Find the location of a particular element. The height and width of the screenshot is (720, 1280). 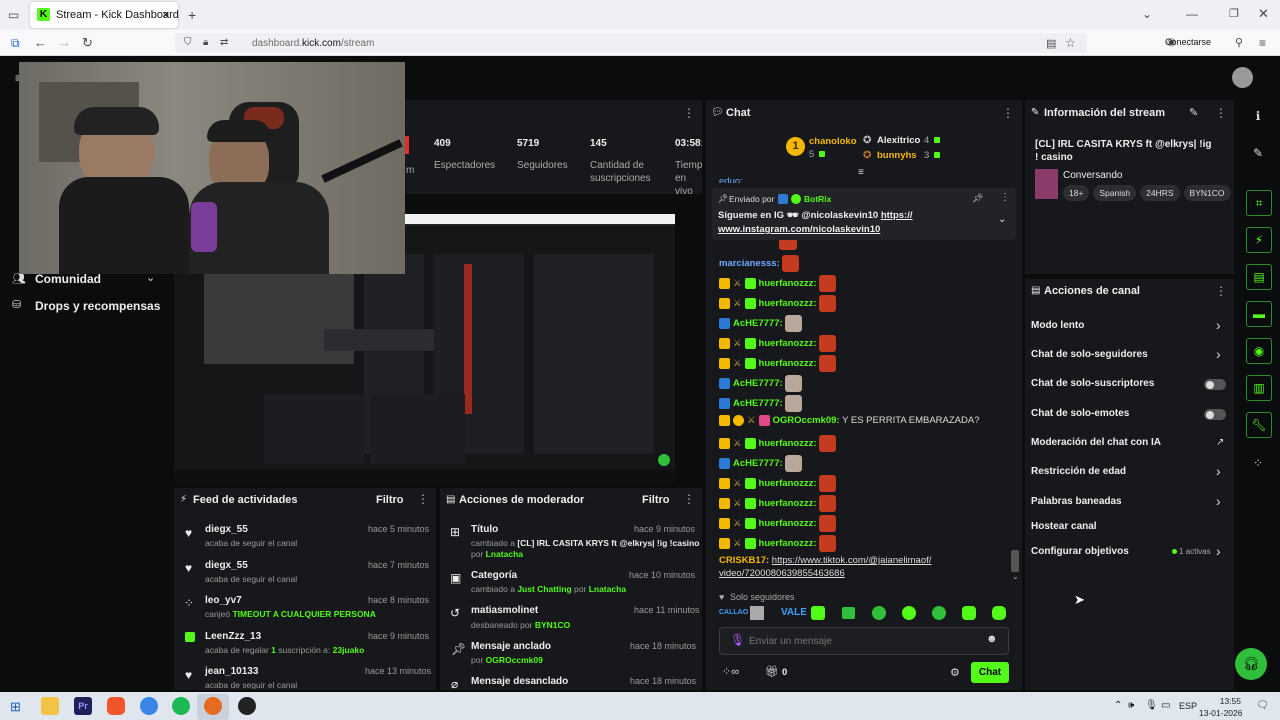

bolt-icon: ⚡︎ is located at coordinates (1259, 240).